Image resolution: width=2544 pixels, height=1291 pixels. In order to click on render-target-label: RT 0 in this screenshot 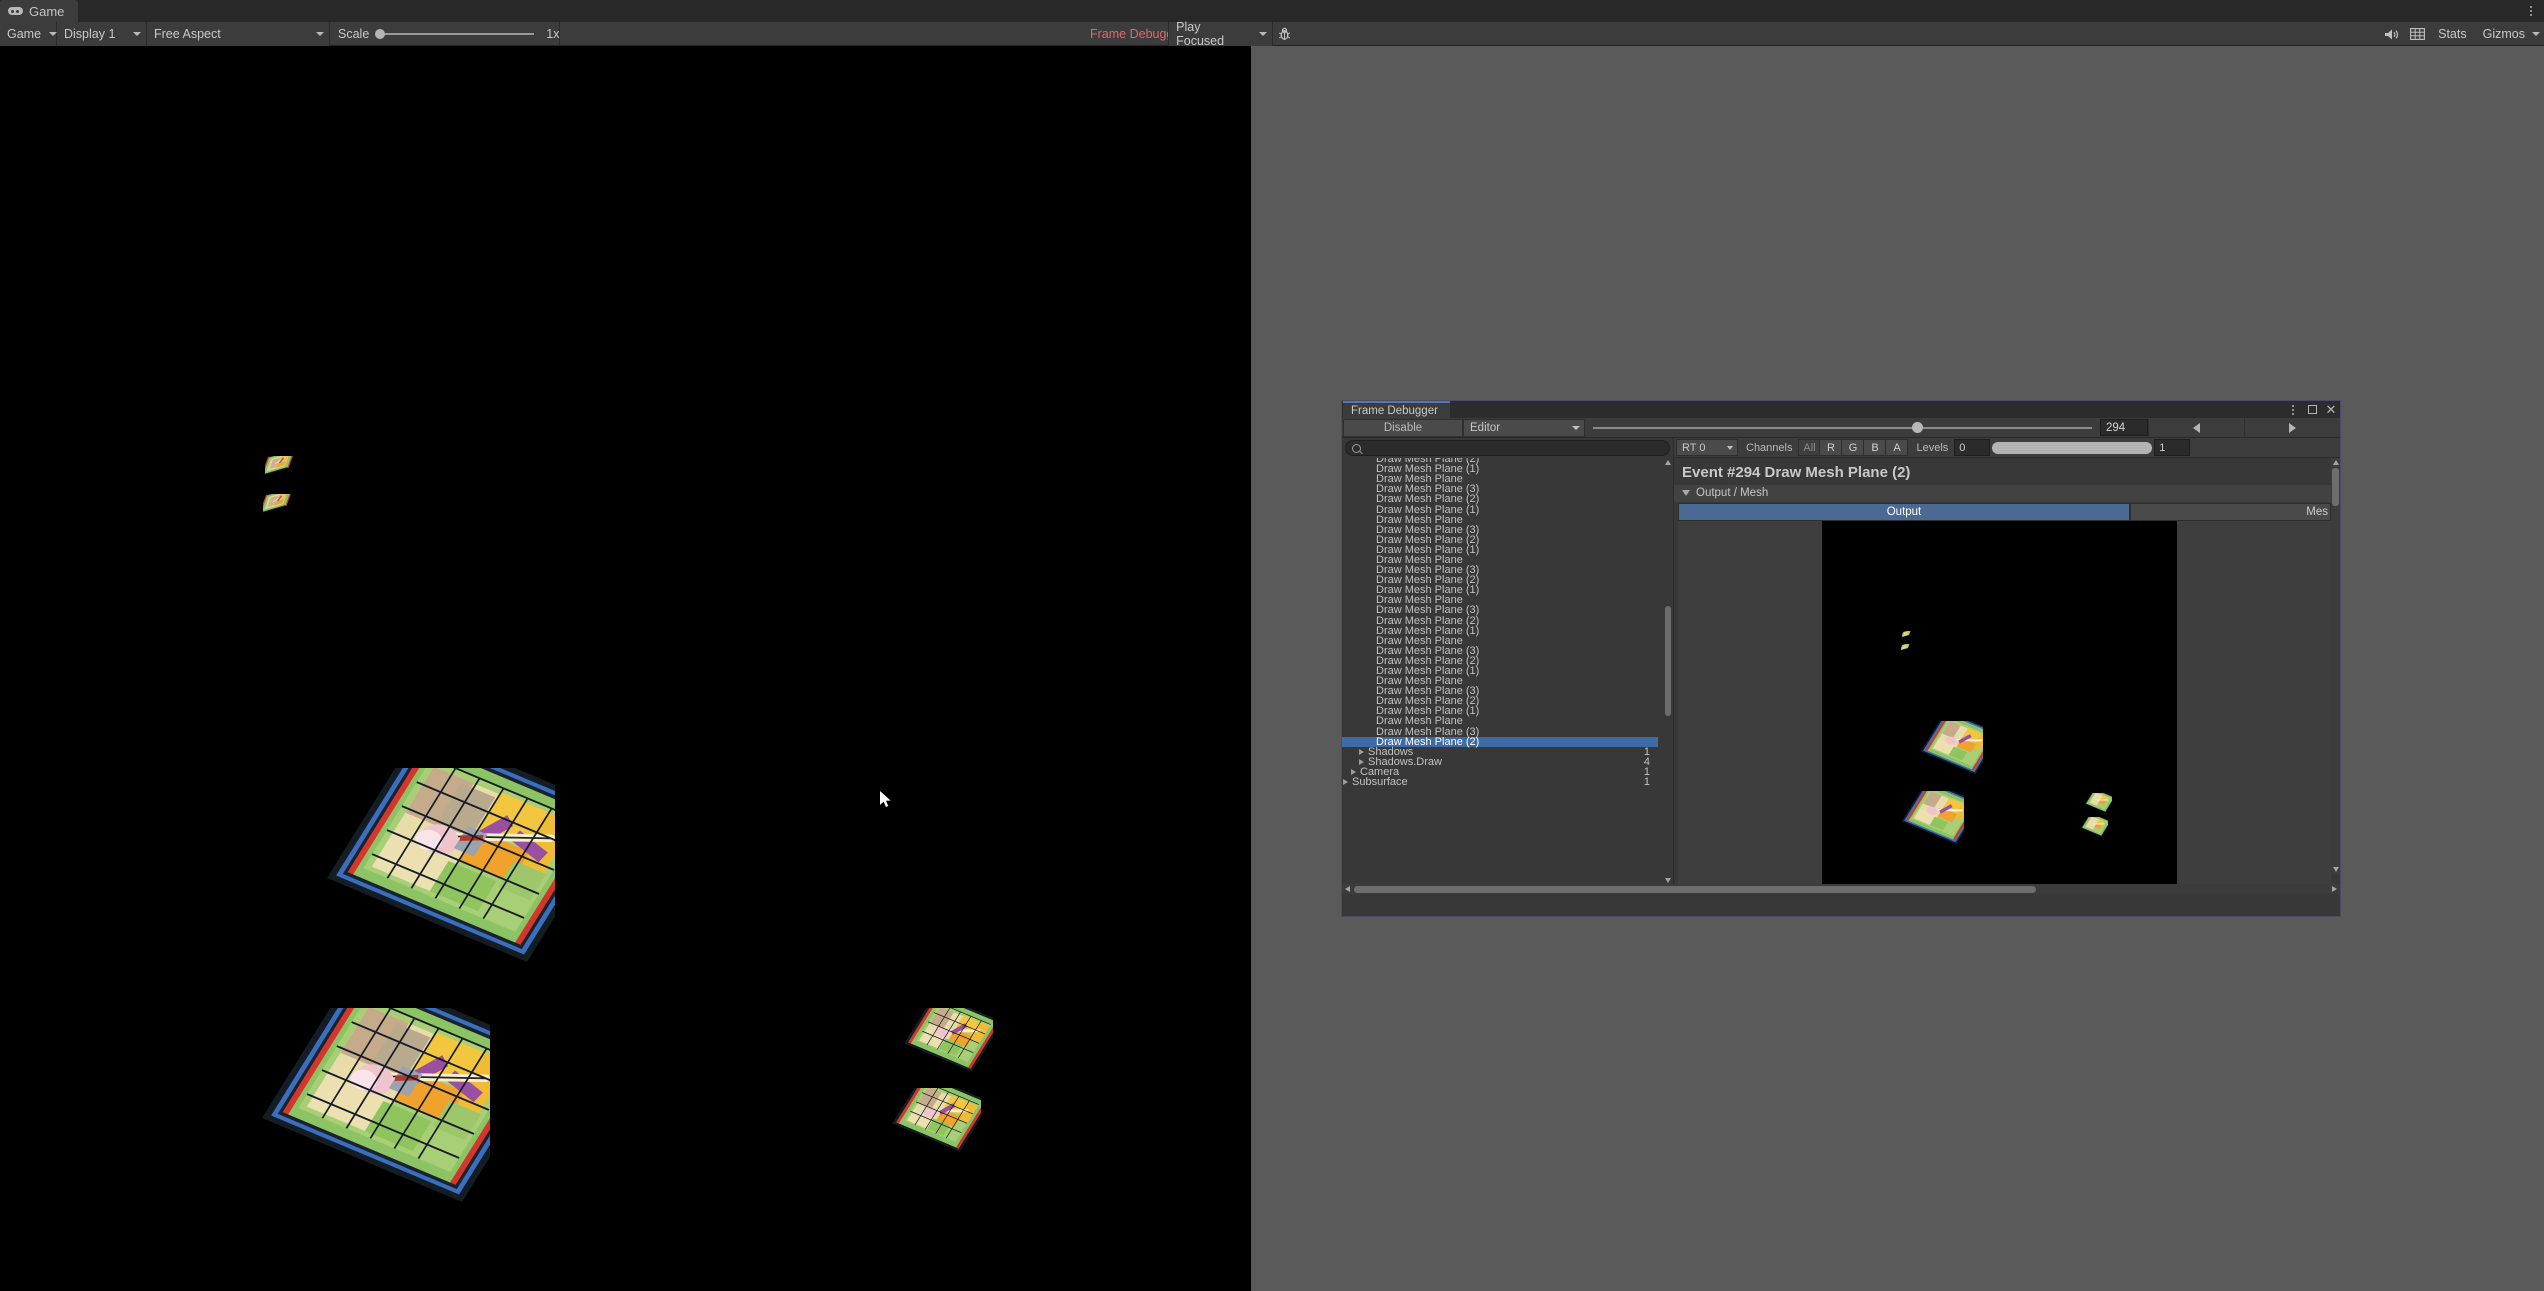, I will do `click(1694, 447)`.